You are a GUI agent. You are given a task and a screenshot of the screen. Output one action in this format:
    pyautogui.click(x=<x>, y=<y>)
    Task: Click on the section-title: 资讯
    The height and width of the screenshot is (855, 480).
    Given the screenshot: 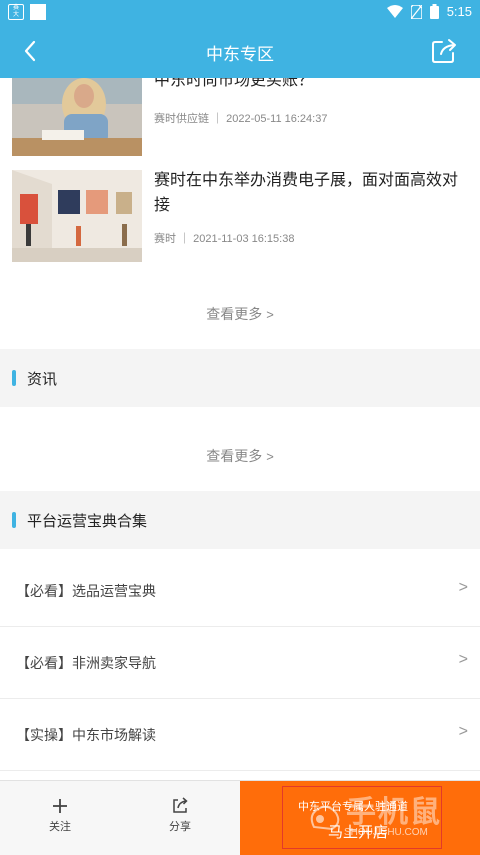 What is the action you would take?
    pyautogui.click(x=42, y=379)
    